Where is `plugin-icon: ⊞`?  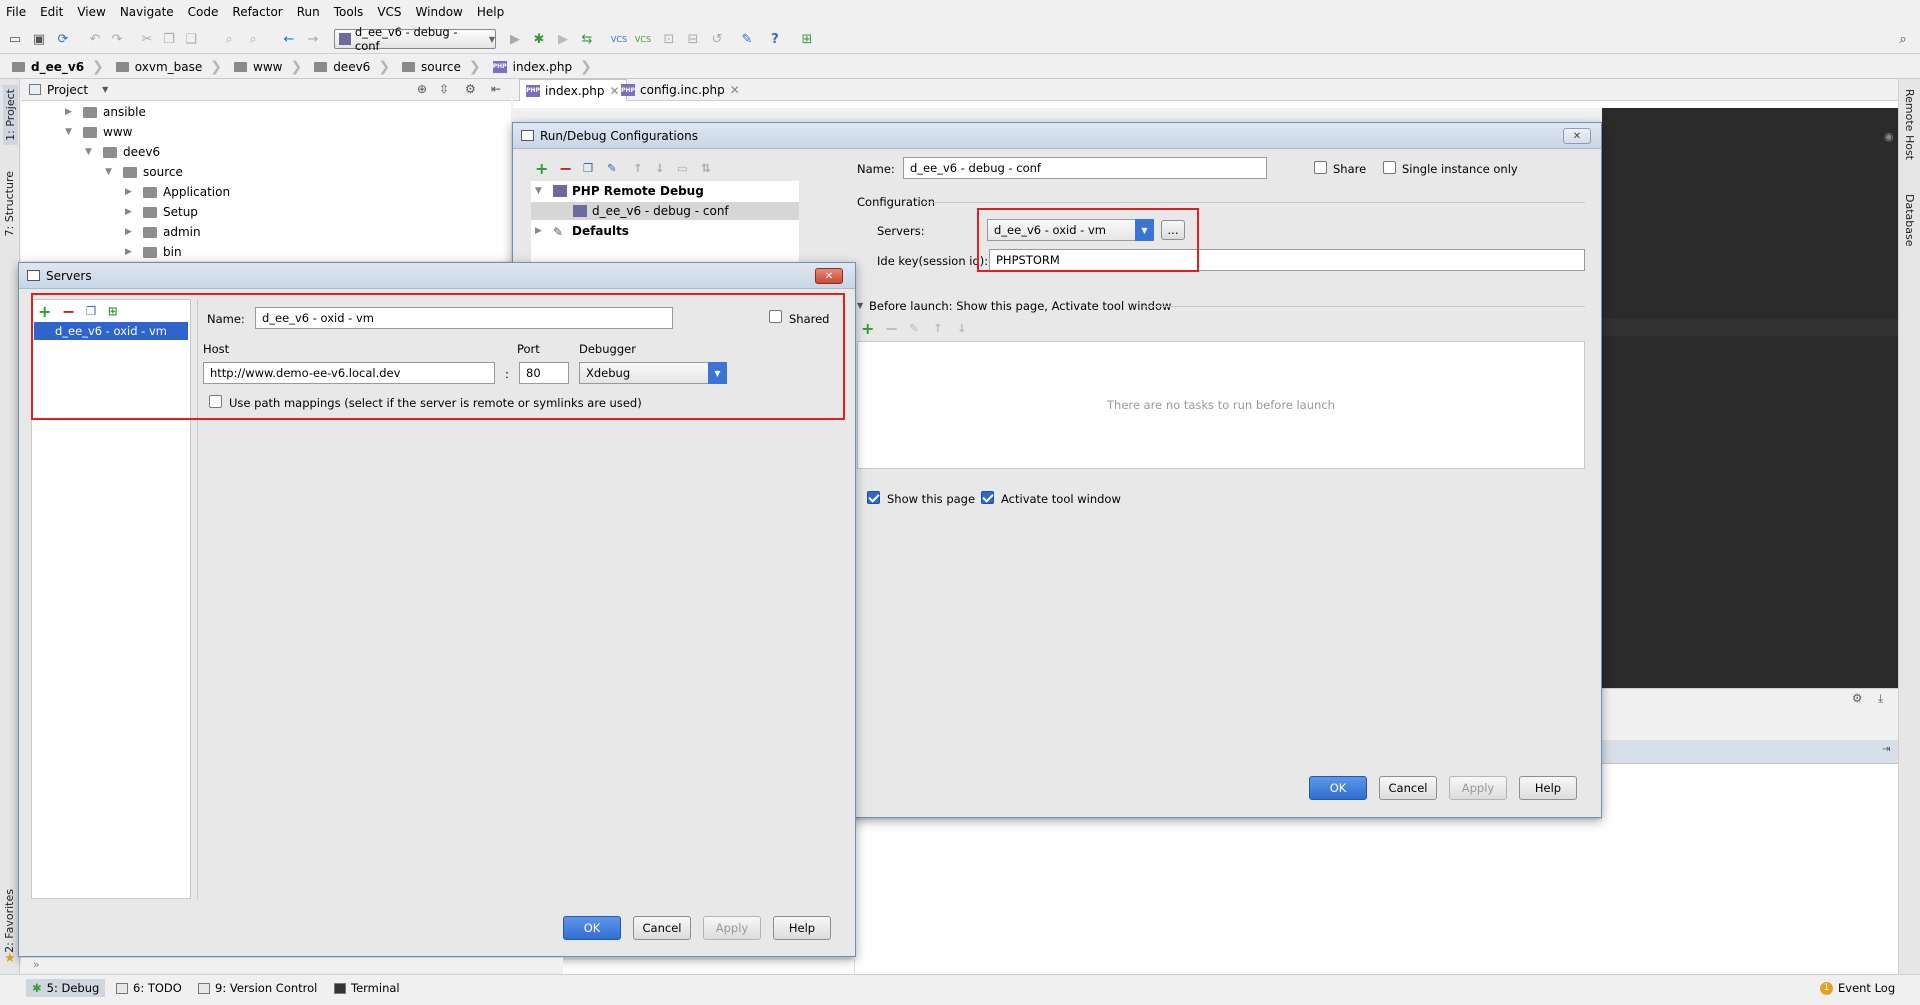
plugin-icon: ⊞ is located at coordinates (807, 39).